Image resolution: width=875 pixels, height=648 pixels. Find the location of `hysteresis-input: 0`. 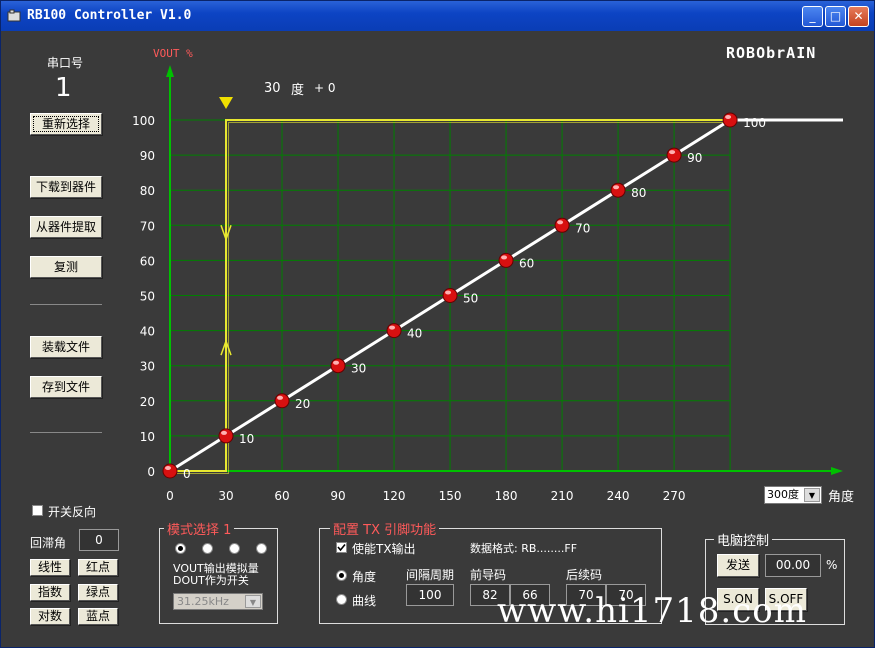

hysteresis-input: 0 is located at coordinates (99, 540).